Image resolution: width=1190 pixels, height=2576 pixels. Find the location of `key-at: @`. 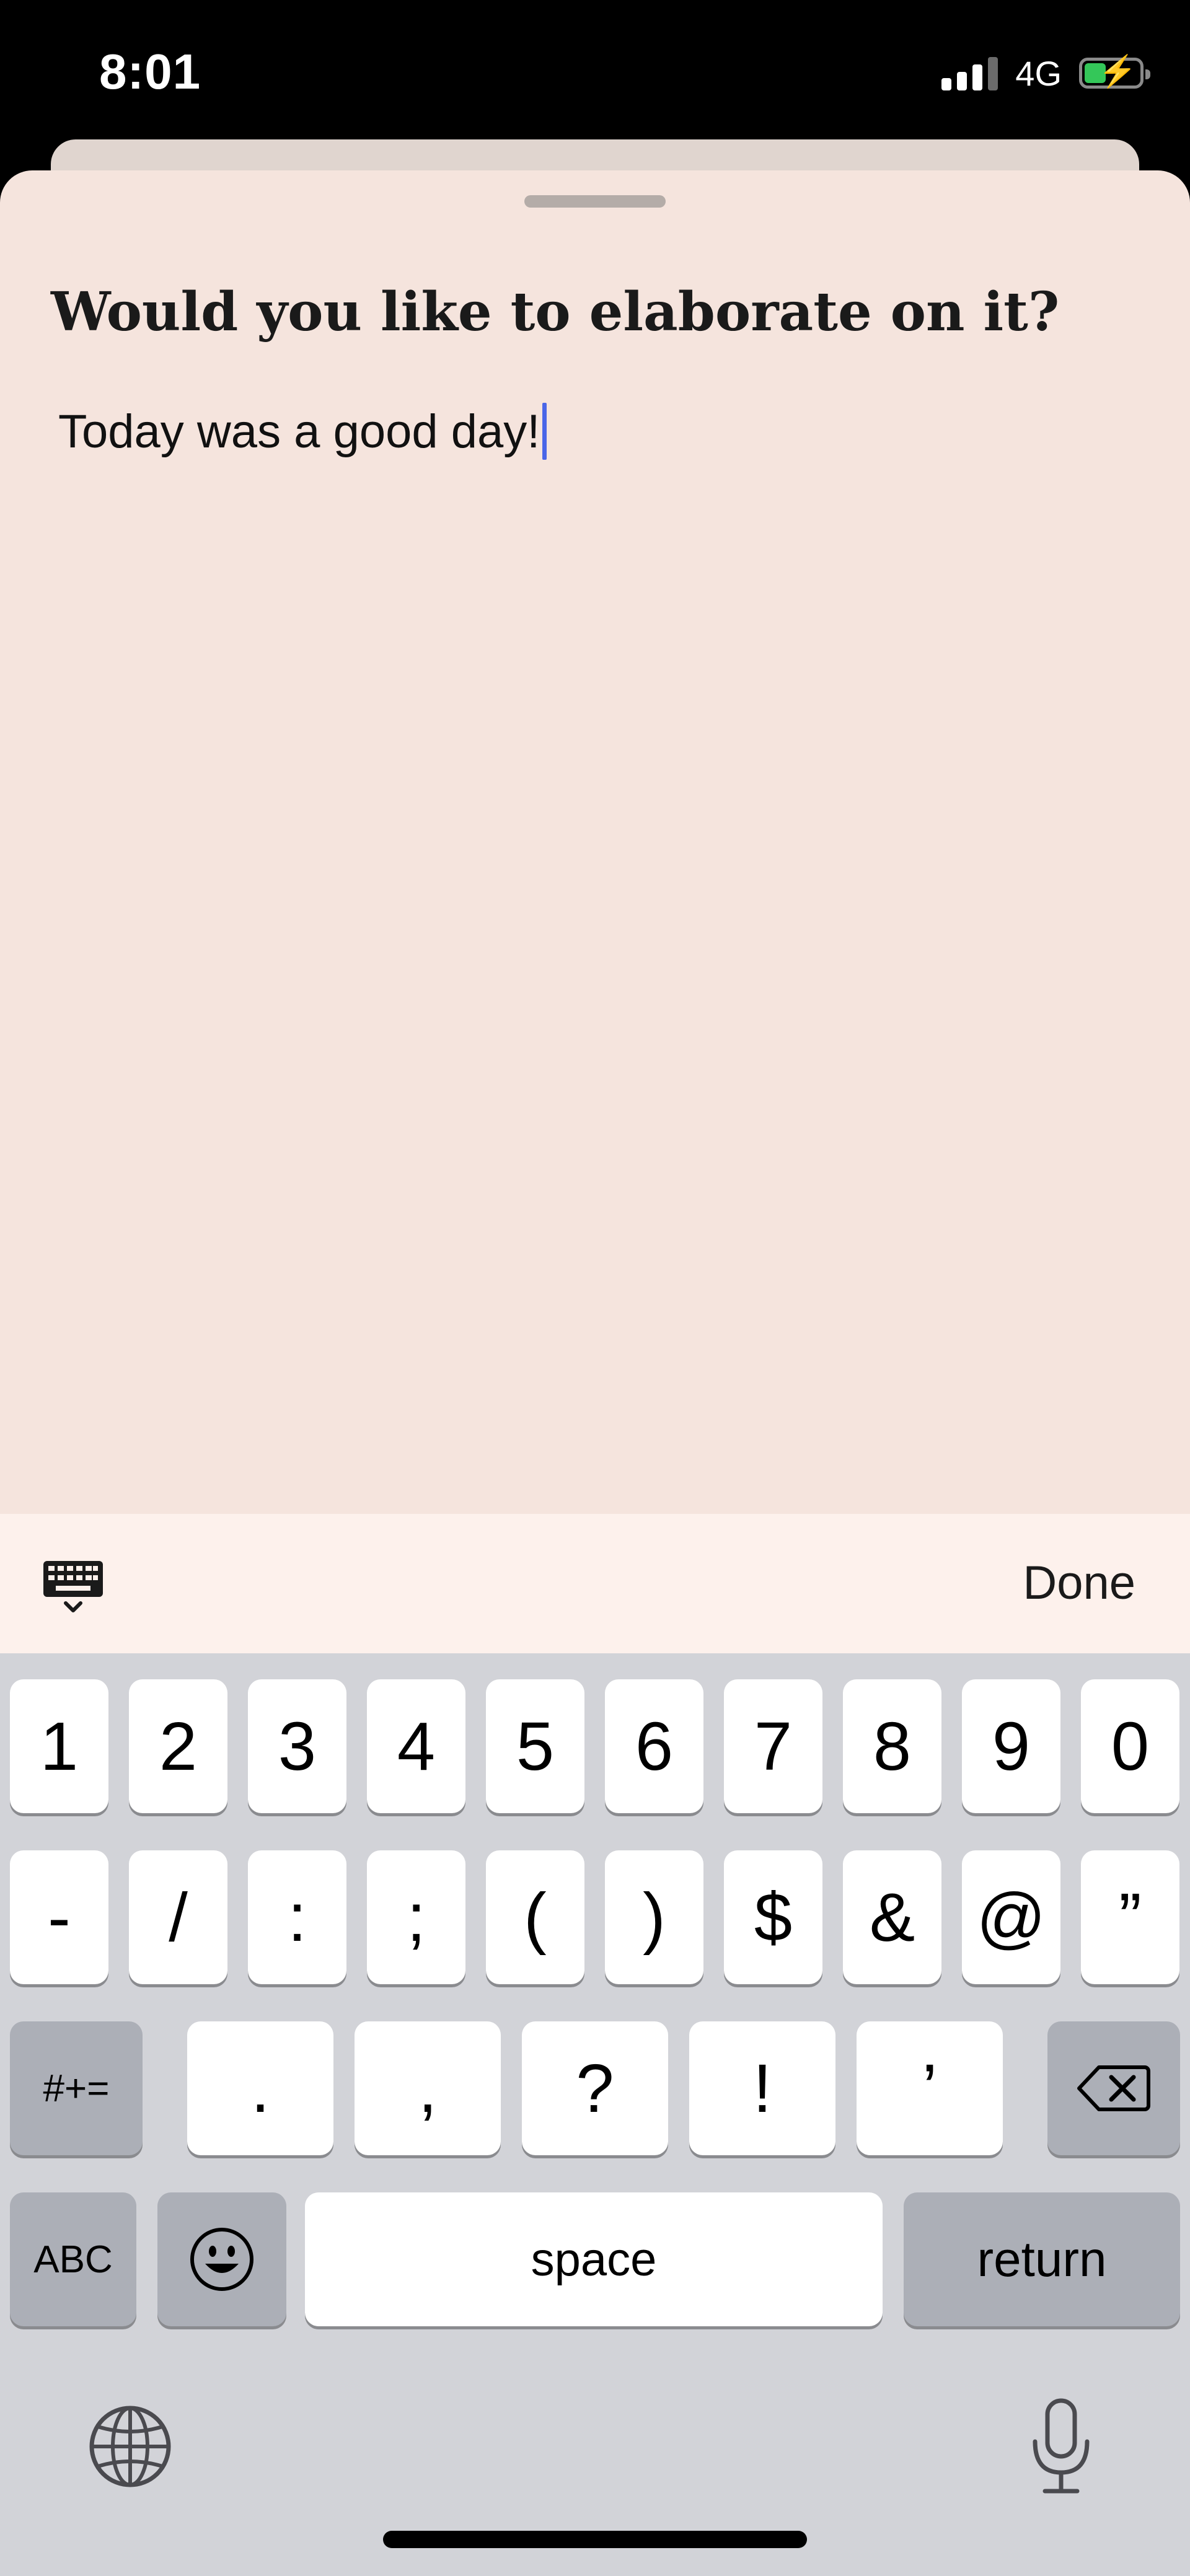

key-at: @ is located at coordinates (1011, 1917).